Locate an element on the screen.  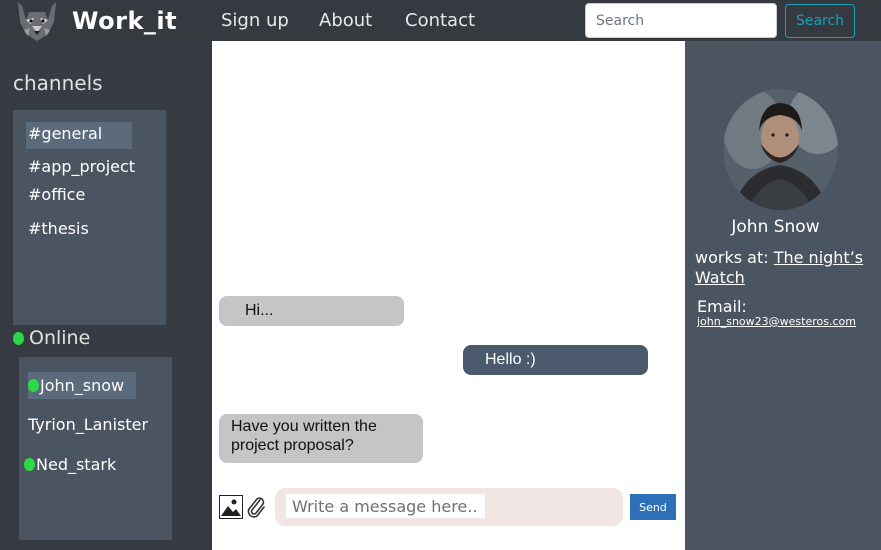
navbar: Work_it Sign up About Contact Search is located at coordinates (440, 20).